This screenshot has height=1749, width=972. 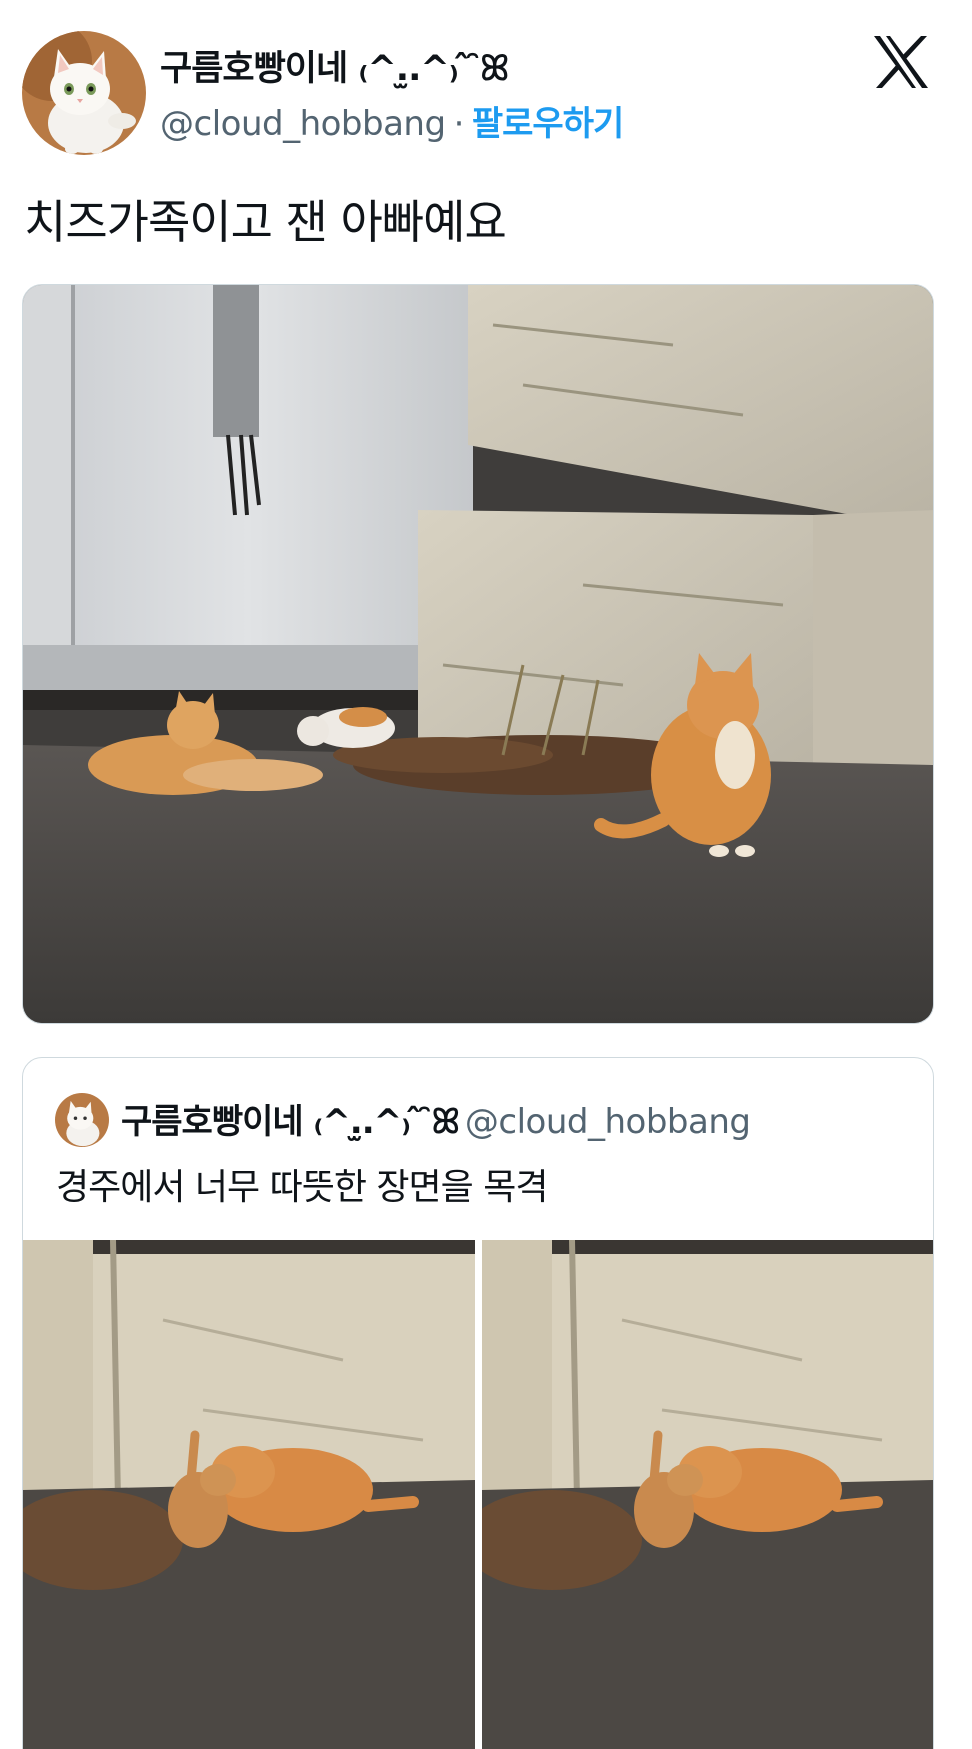 I want to click on quoted-handle: @cloud_hobbang, so click(x=608, y=1122).